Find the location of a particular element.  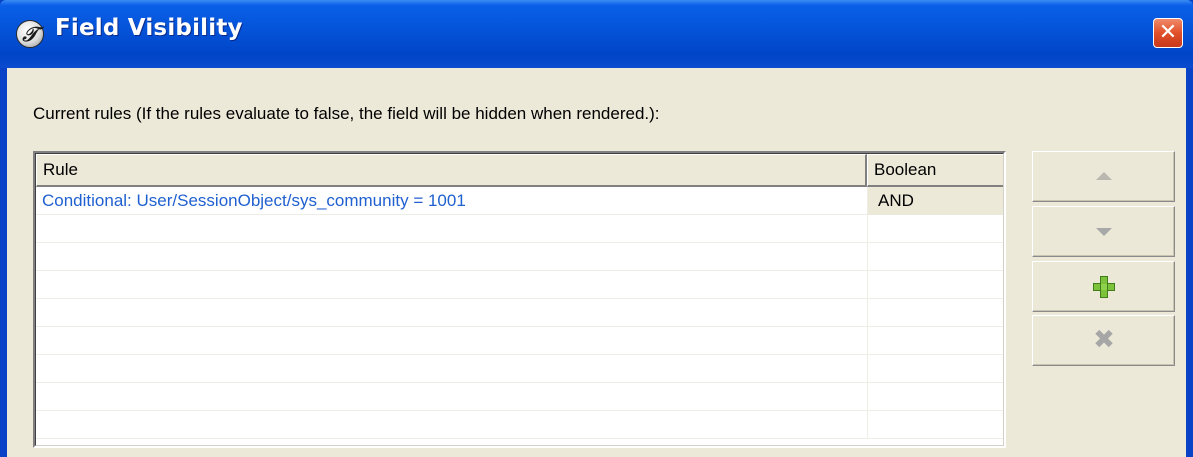

table-header: Rule Boolean is located at coordinates (519, 170).